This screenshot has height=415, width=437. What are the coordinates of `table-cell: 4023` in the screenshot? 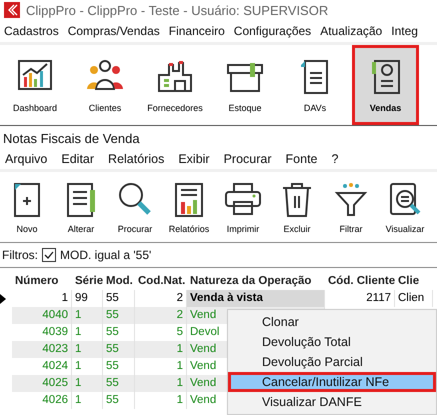 It's located at (42, 349).